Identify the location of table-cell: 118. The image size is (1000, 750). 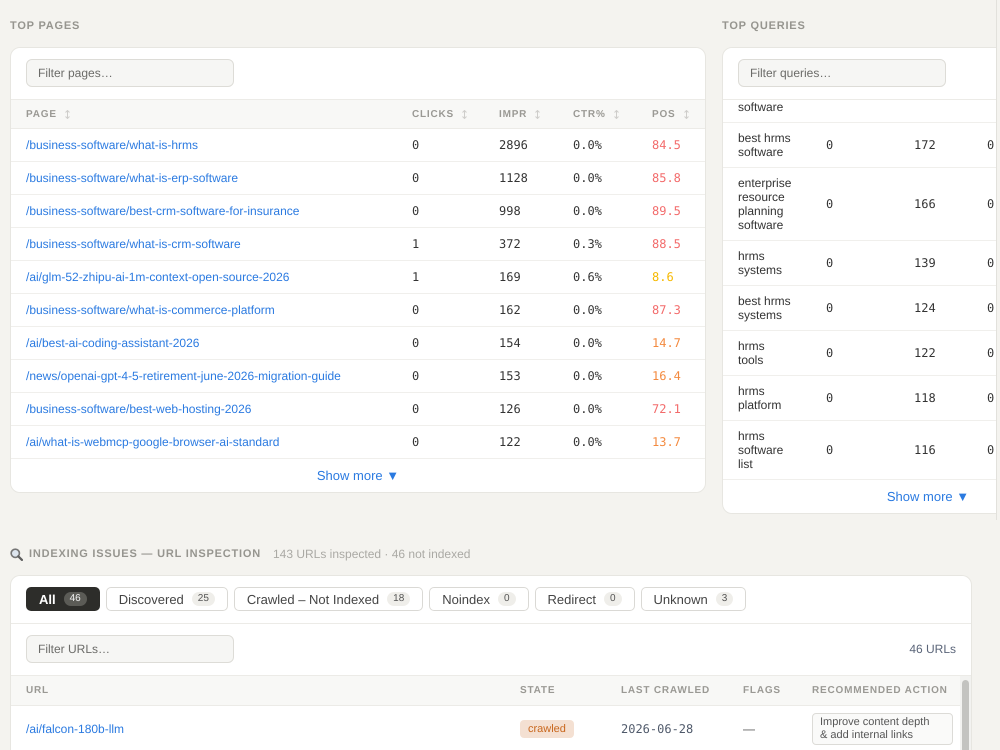
(925, 398).